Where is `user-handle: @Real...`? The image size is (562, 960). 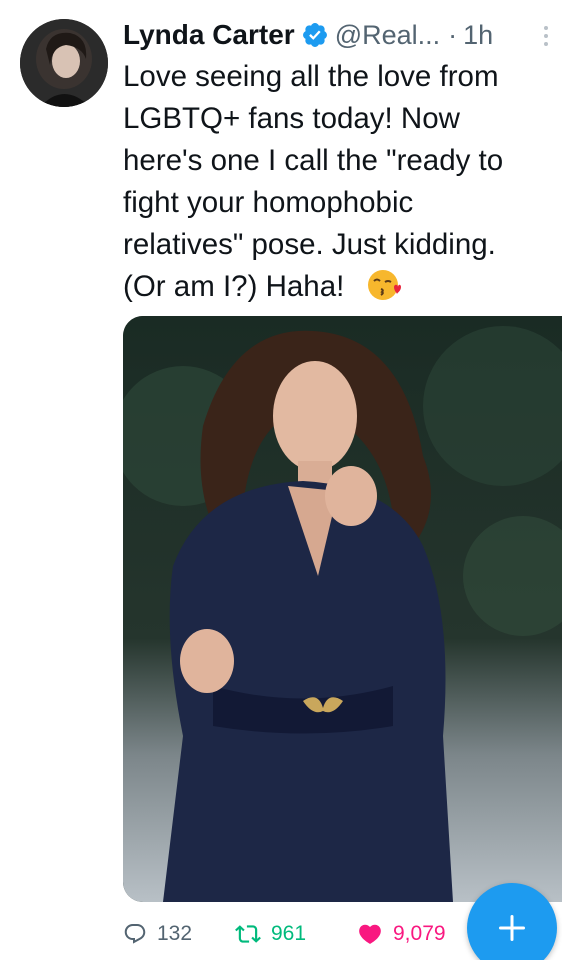
user-handle: @Real... is located at coordinates (387, 35).